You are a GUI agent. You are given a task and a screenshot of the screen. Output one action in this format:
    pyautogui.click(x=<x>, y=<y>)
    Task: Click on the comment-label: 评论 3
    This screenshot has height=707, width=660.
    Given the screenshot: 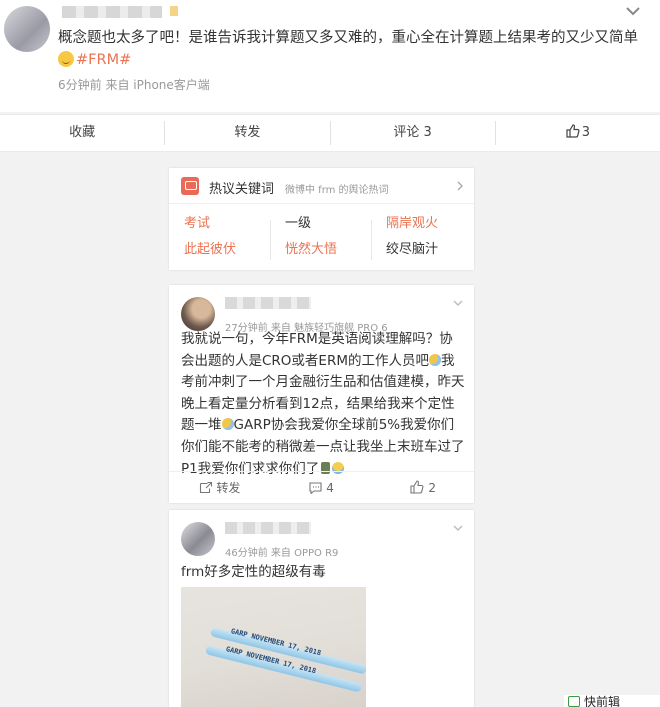 What is the action you would take?
    pyautogui.click(x=412, y=132)
    